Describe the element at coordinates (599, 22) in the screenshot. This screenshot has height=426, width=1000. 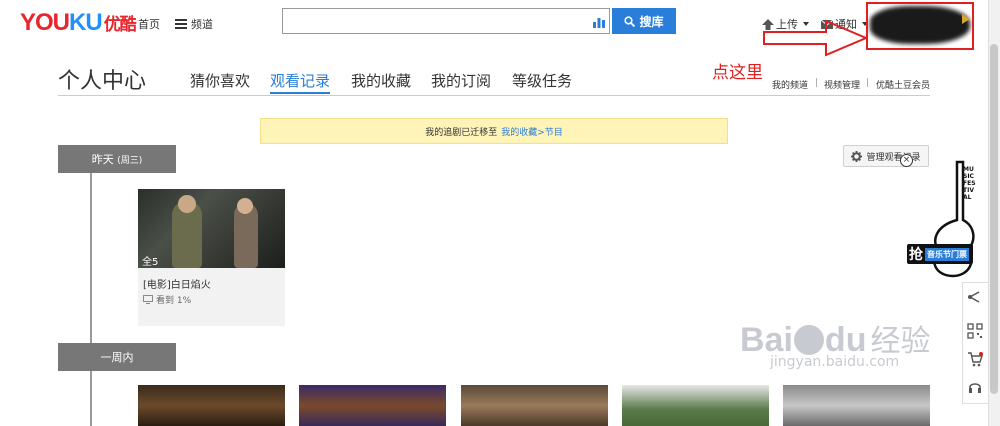
I see `bar-chart-icon` at that location.